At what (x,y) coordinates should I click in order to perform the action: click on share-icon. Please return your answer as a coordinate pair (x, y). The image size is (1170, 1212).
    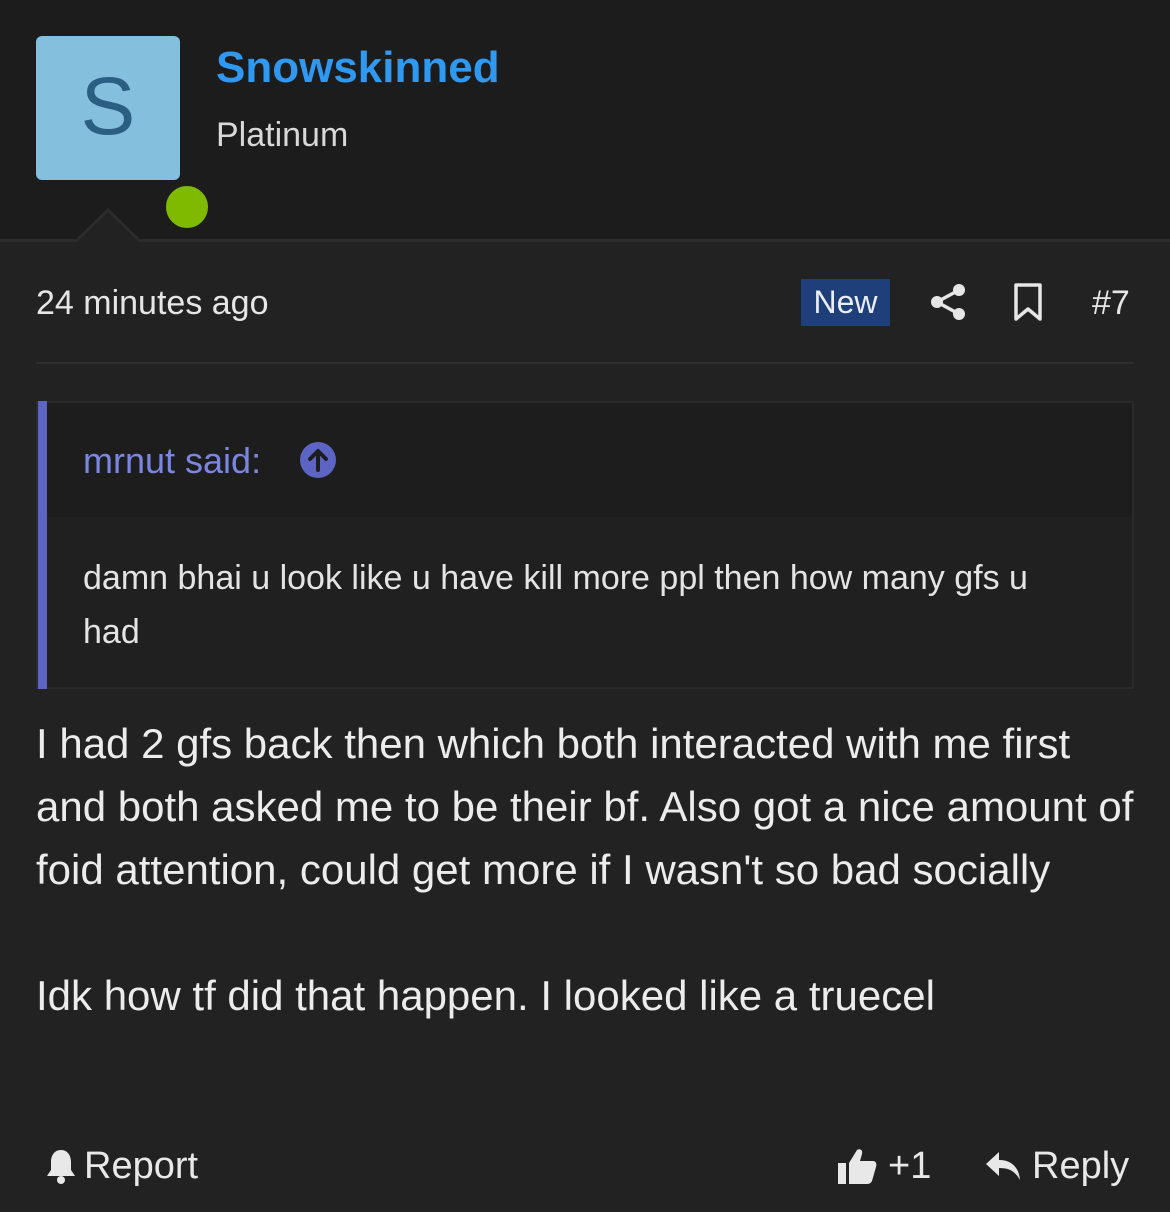
    Looking at the image, I should click on (948, 302).